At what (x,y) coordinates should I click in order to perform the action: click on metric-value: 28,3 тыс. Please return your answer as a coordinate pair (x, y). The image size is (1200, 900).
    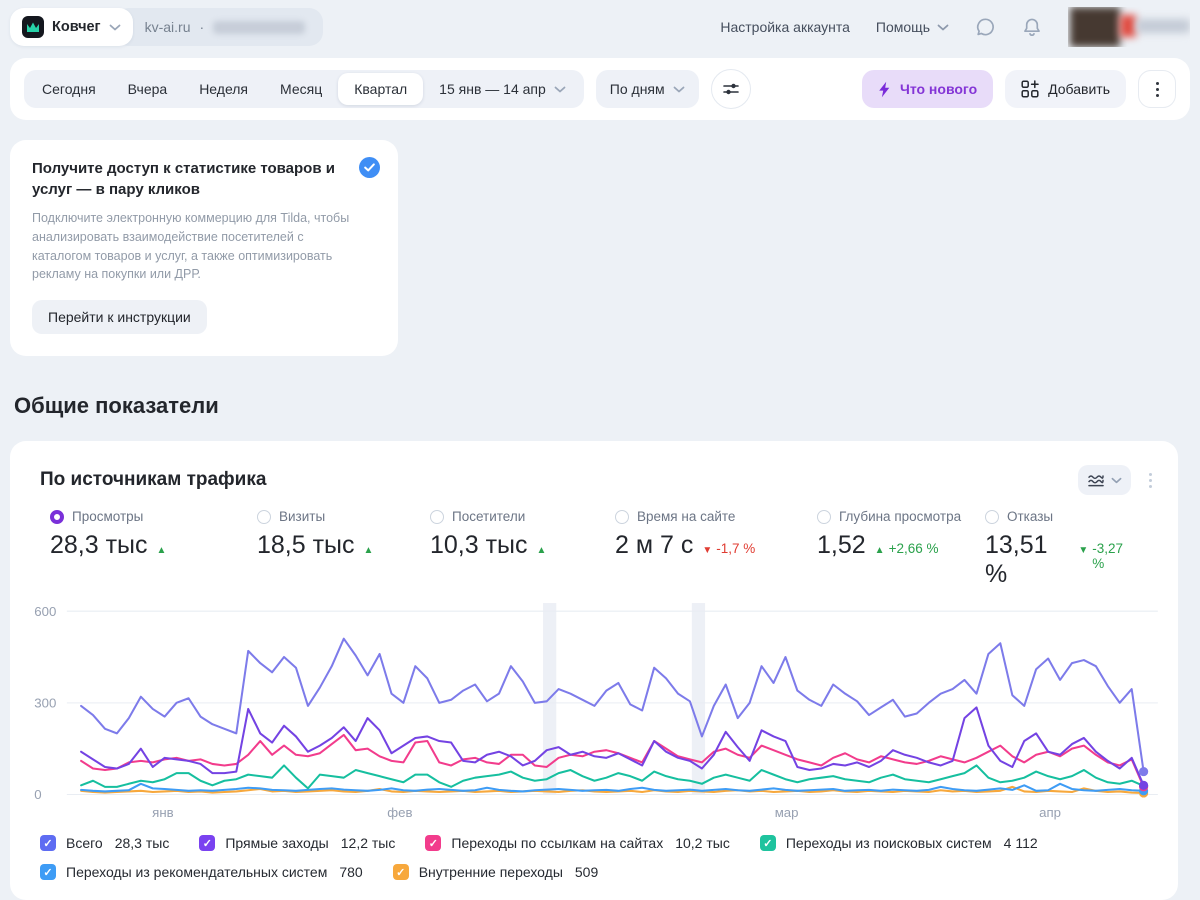
    Looking at the image, I should click on (99, 545).